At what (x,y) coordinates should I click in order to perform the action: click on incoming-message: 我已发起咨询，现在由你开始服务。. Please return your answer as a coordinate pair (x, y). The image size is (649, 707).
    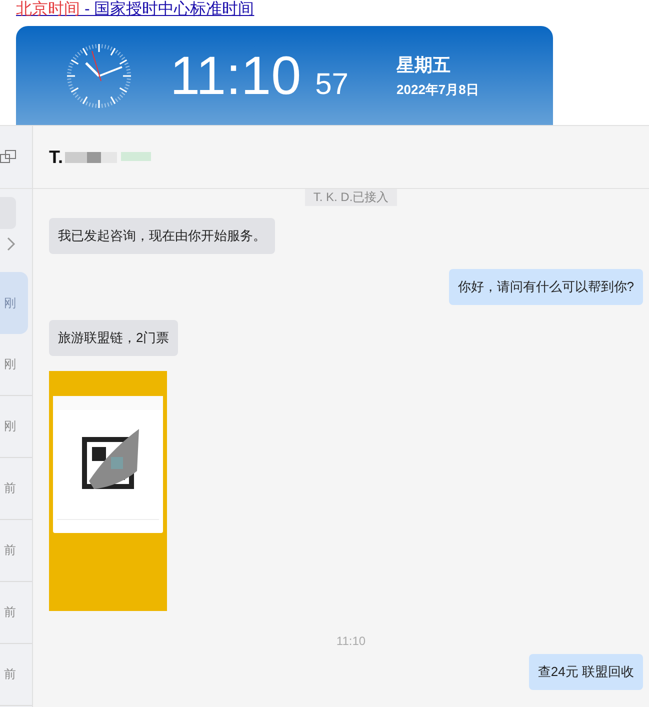
    Looking at the image, I should click on (162, 236).